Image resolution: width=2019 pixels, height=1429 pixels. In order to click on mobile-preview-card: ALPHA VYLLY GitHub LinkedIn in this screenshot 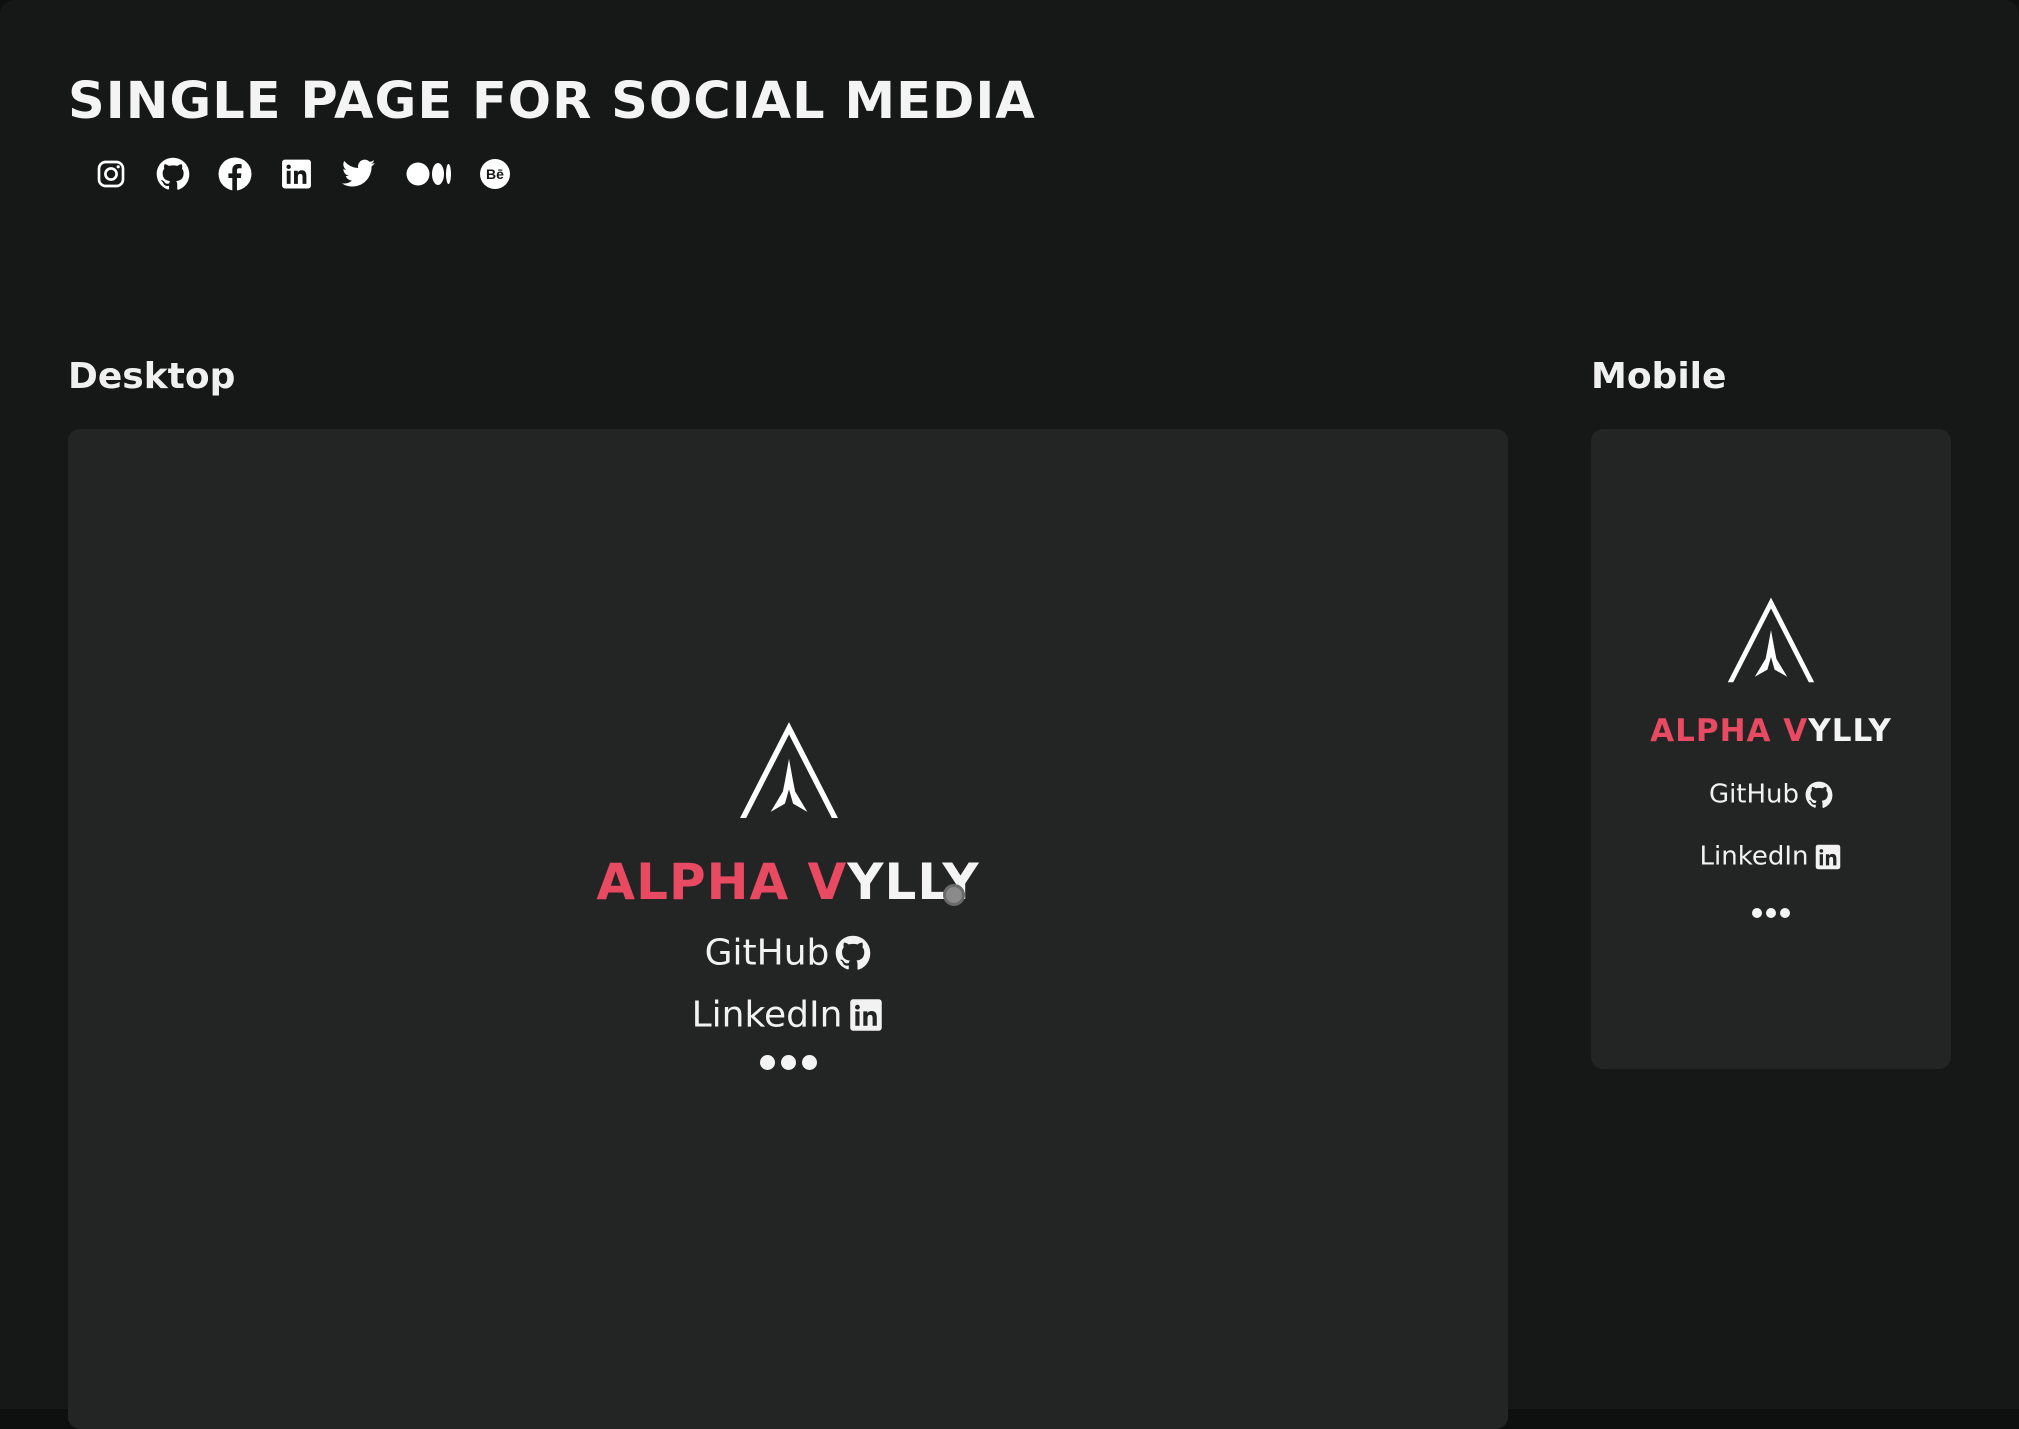, I will do `click(1771, 749)`.